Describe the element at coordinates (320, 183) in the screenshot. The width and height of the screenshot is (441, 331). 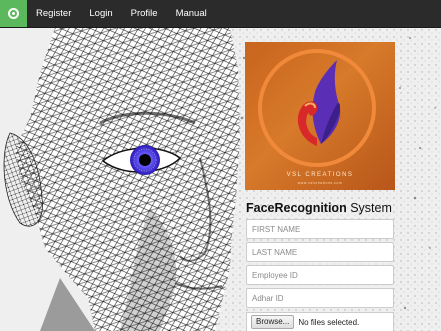
I see `logo-brand-subtext: www.vslcreations.com` at that location.